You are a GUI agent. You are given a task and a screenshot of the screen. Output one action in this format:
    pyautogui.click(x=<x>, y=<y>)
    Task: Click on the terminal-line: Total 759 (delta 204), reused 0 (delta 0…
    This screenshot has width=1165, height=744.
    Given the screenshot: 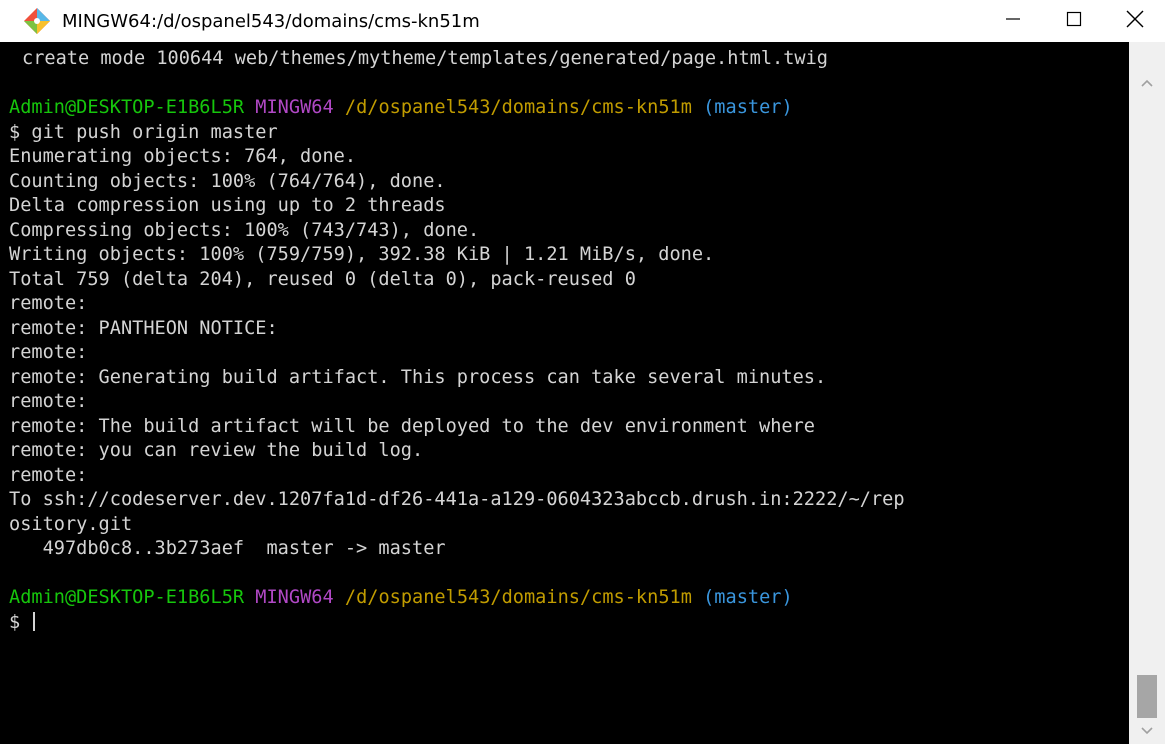 What is the action you would take?
    pyautogui.click(x=322, y=279)
    